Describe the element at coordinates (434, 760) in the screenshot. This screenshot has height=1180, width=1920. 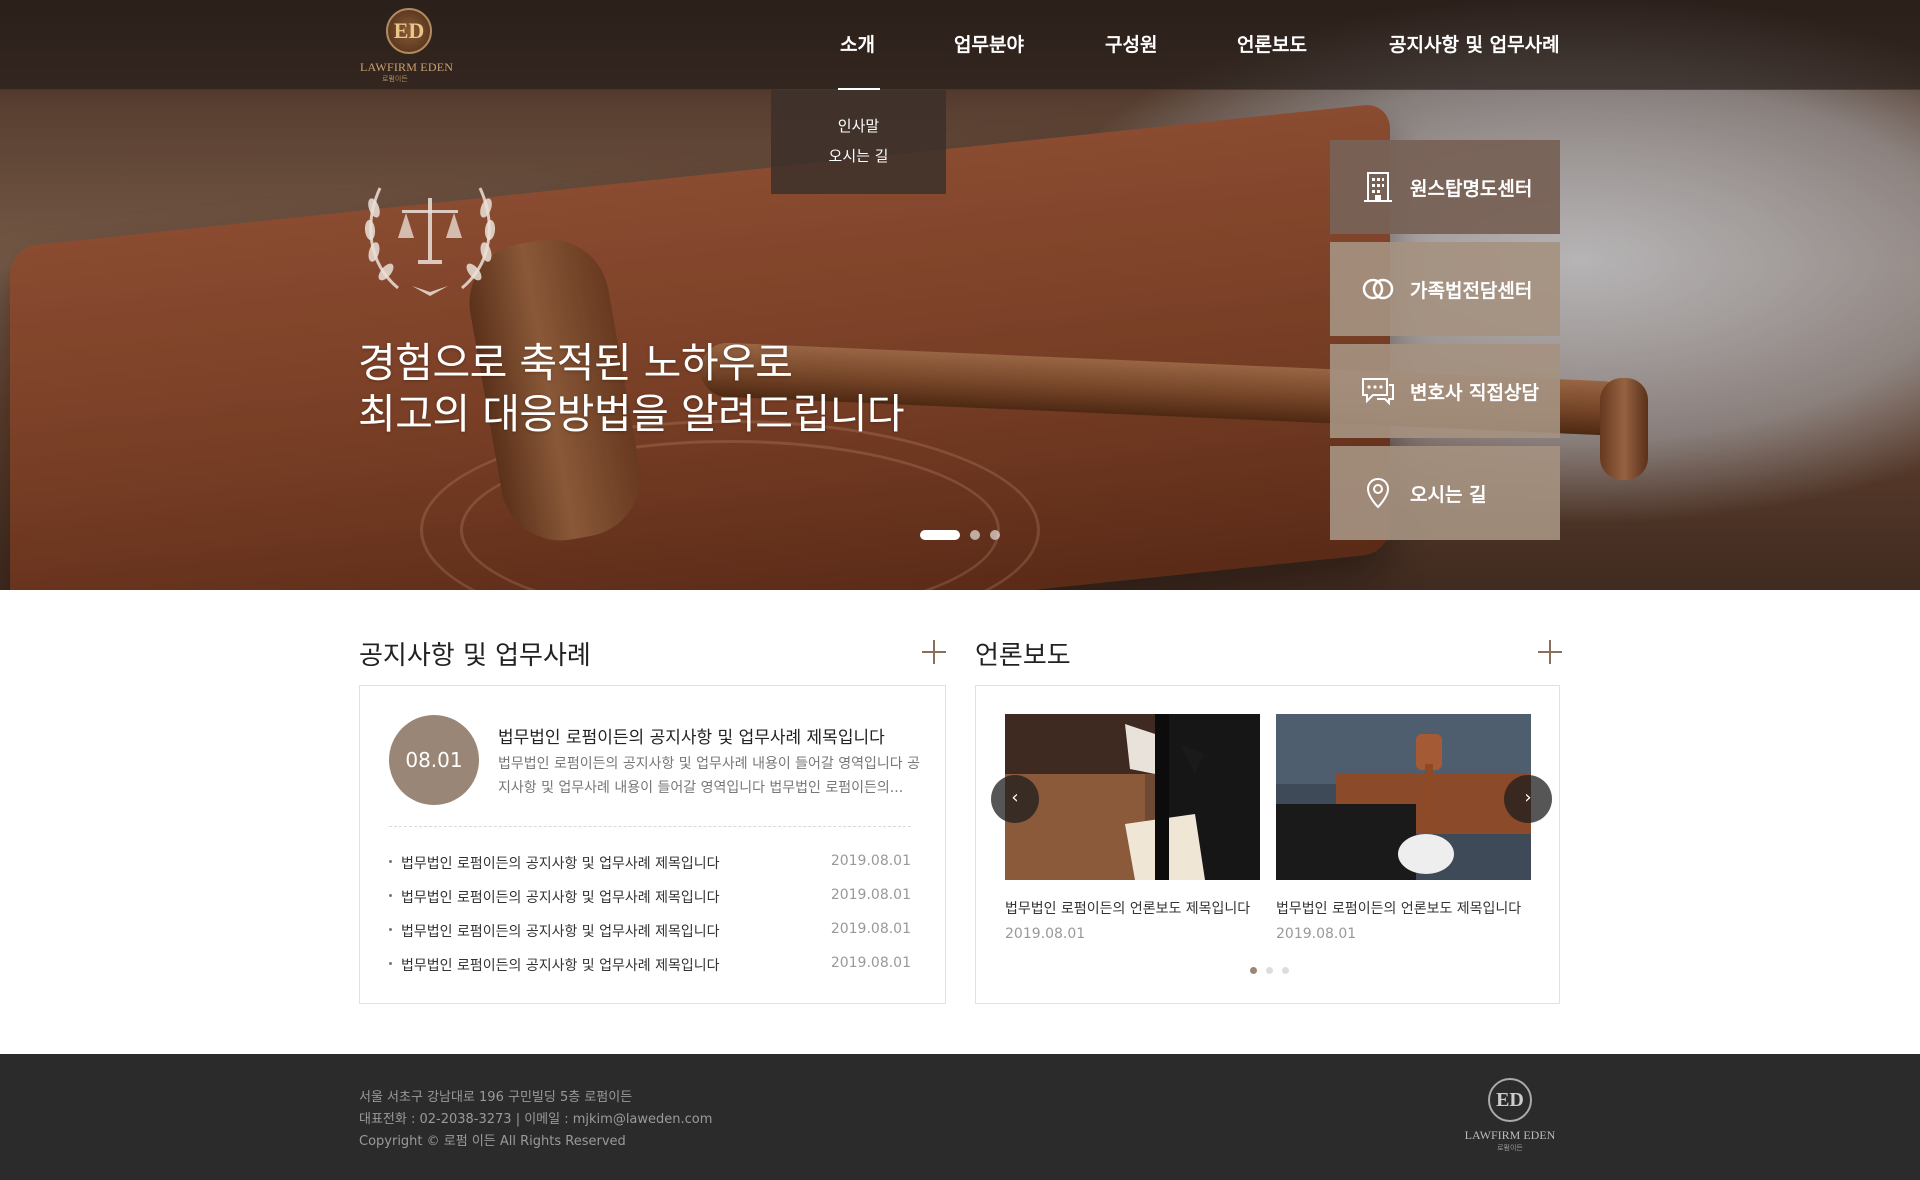
I see `featured-date-badge: 08.01` at that location.